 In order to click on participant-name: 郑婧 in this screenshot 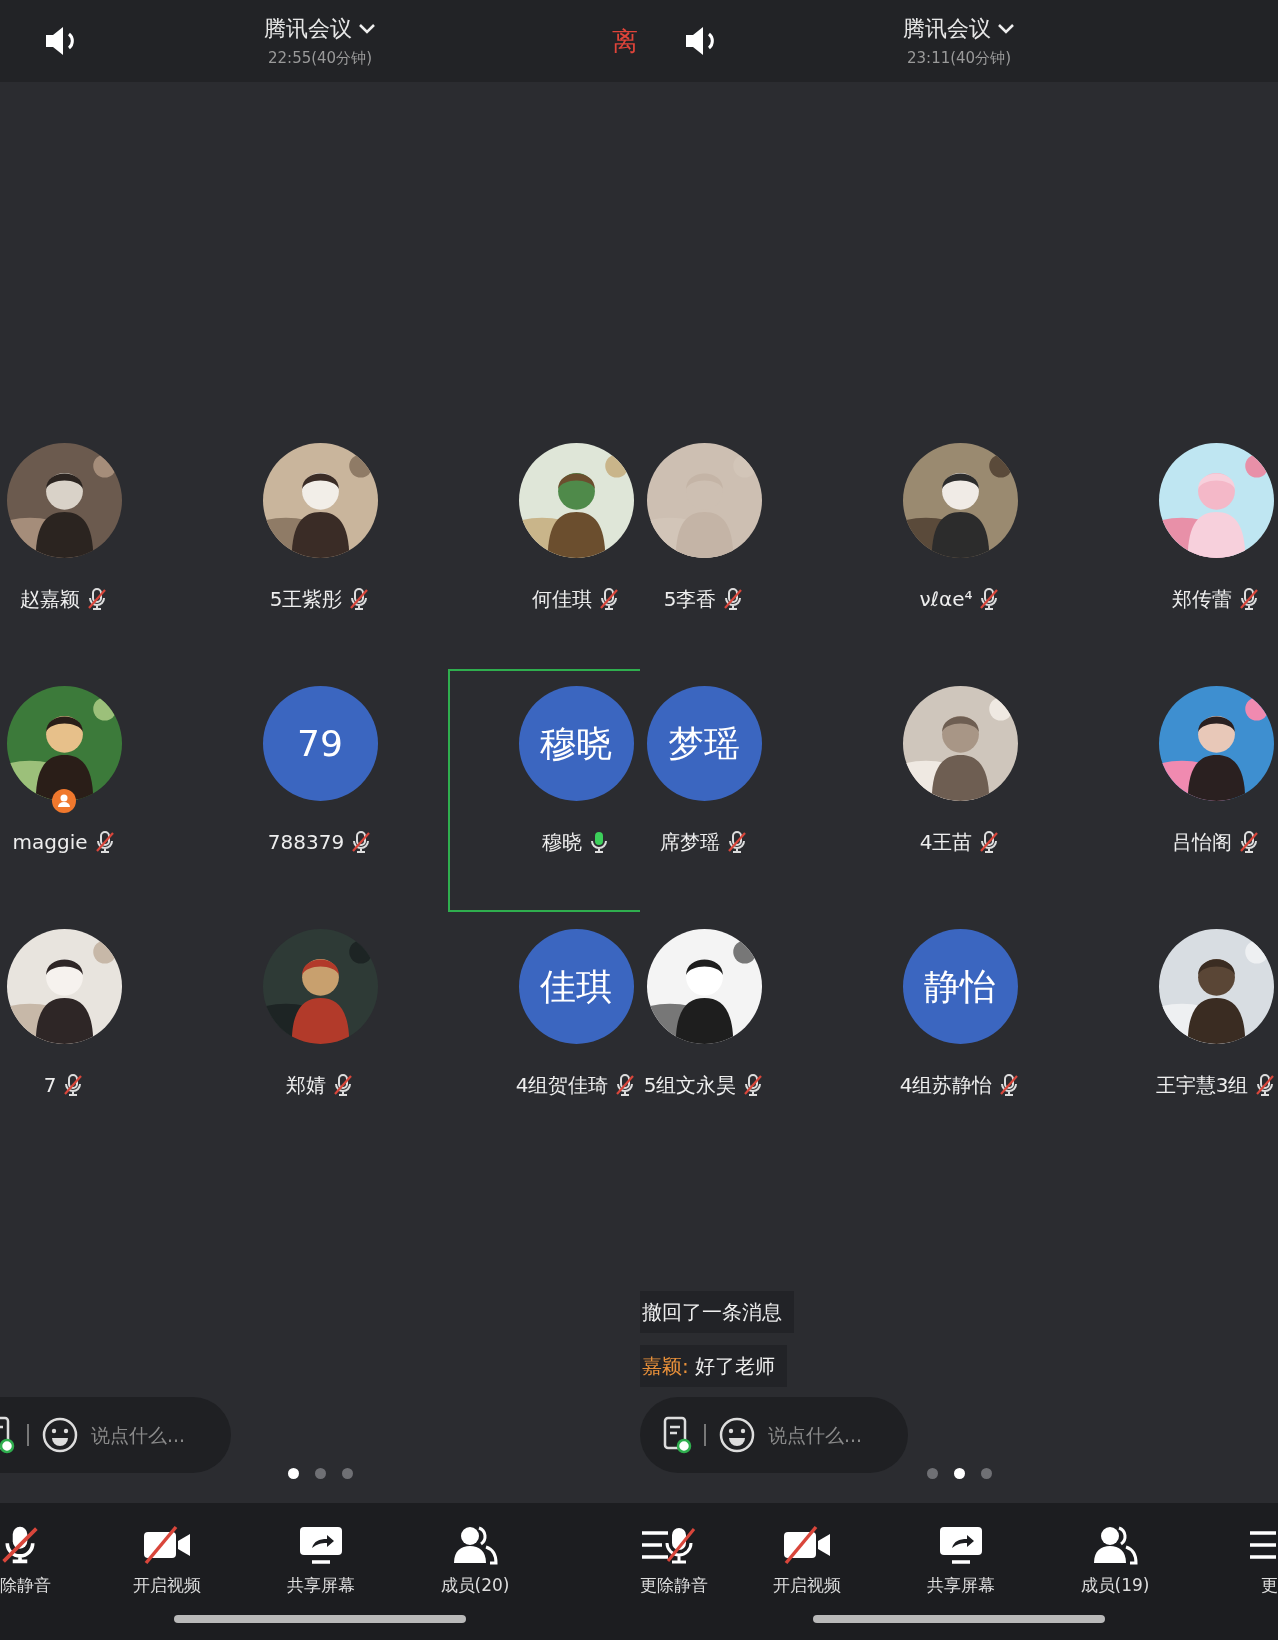, I will do `click(306, 1085)`.